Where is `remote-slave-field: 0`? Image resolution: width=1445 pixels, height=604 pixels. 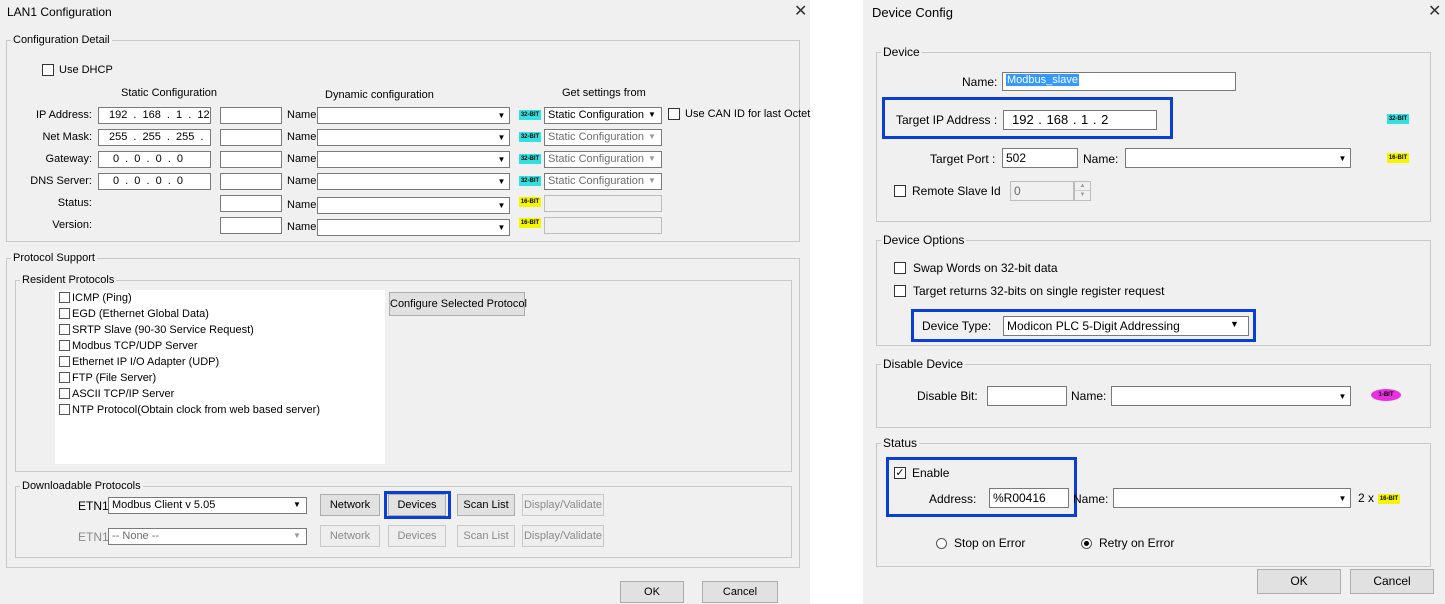 remote-slave-field: 0 is located at coordinates (1042, 191).